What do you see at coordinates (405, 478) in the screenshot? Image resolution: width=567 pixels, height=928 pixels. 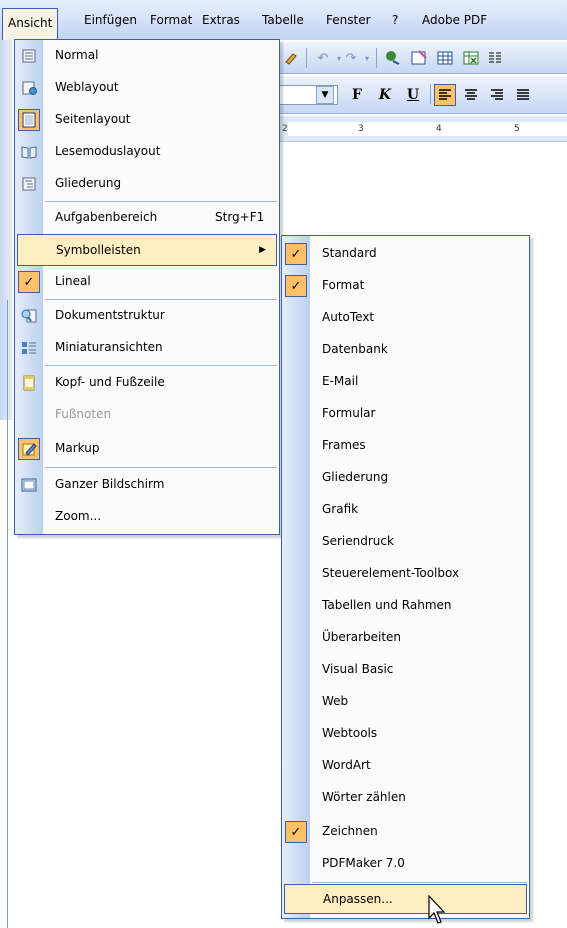 I see `toolbar-item-gliederung: Gliederung` at bounding box center [405, 478].